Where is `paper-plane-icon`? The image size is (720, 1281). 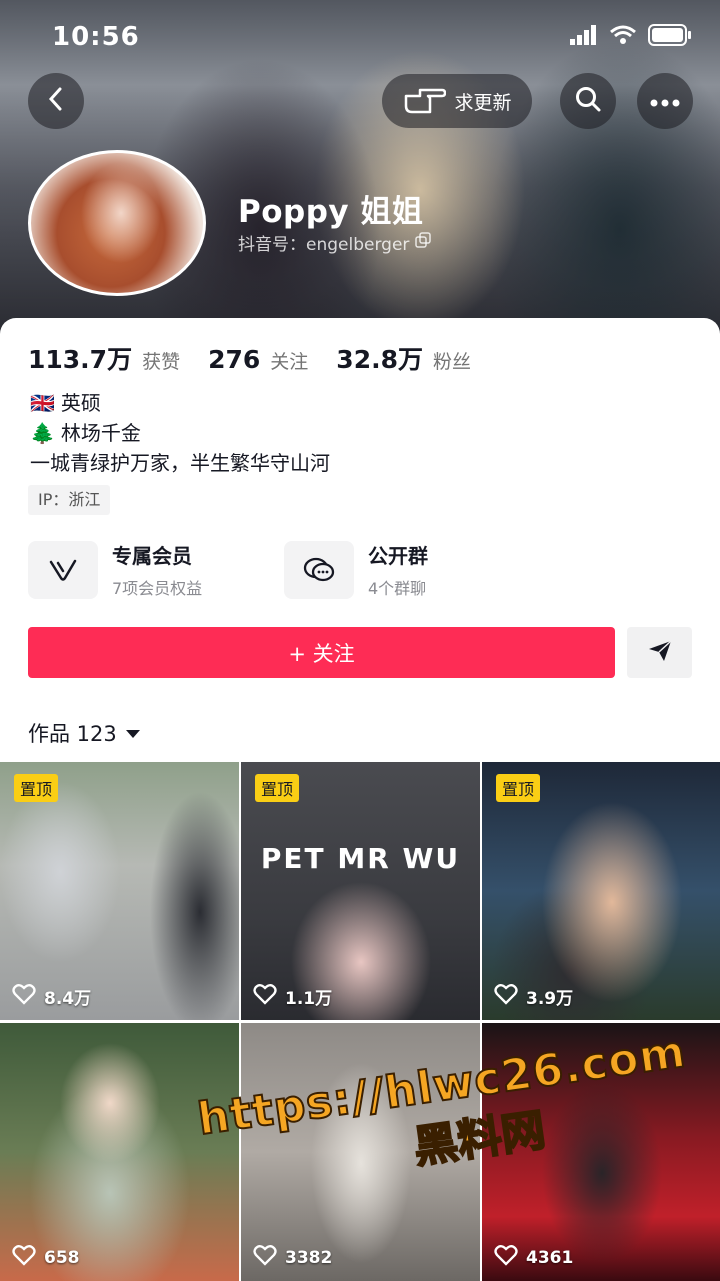
paper-plane-icon is located at coordinates (660, 653).